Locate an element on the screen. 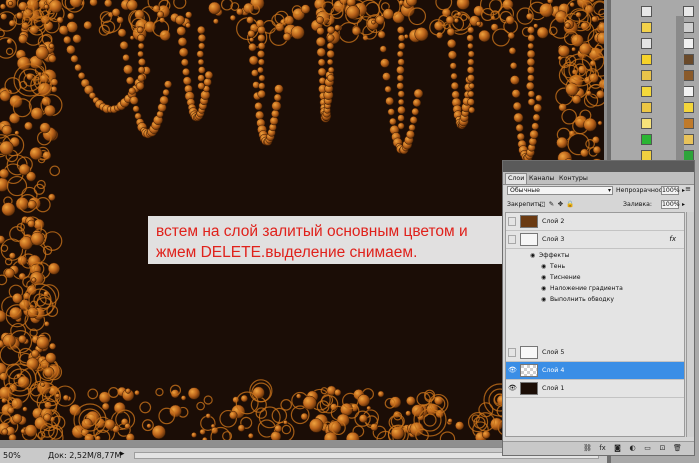 The image size is (699, 463). panel-icon-adjustments is located at coordinates (646, 59).